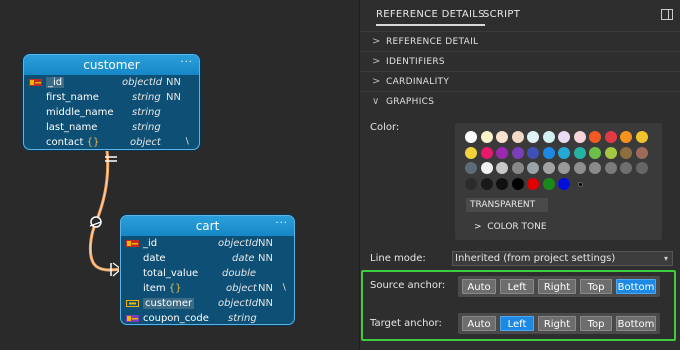 Image resolution: width=680 pixels, height=350 pixels. What do you see at coordinates (111, 97) in the screenshot?
I see `field-row: first_name string NN` at bounding box center [111, 97].